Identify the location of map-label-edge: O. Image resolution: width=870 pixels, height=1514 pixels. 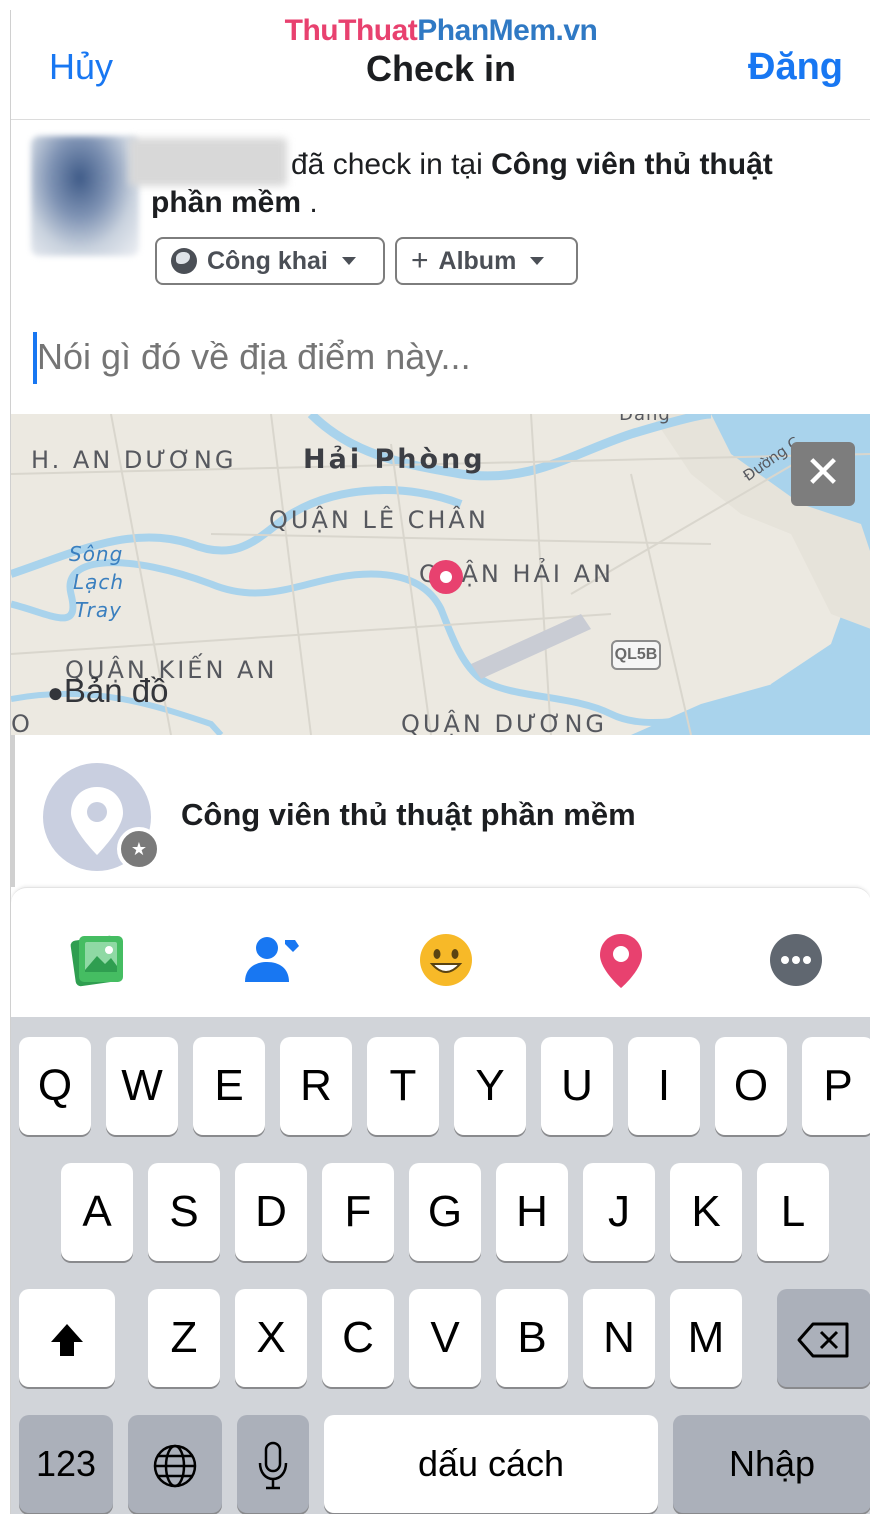
(22, 722).